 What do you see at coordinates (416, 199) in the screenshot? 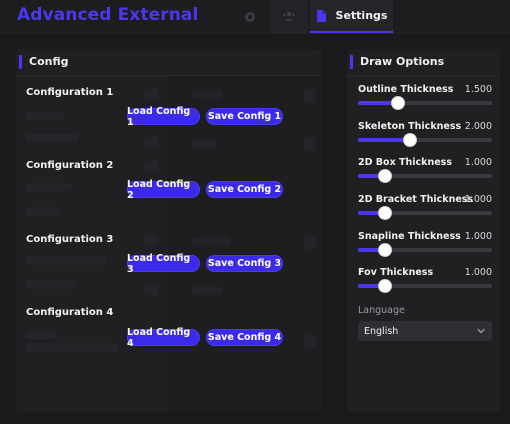
I see `bracket-2d-thickness-label: 2D Bracket Thickness` at bounding box center [416, 199].